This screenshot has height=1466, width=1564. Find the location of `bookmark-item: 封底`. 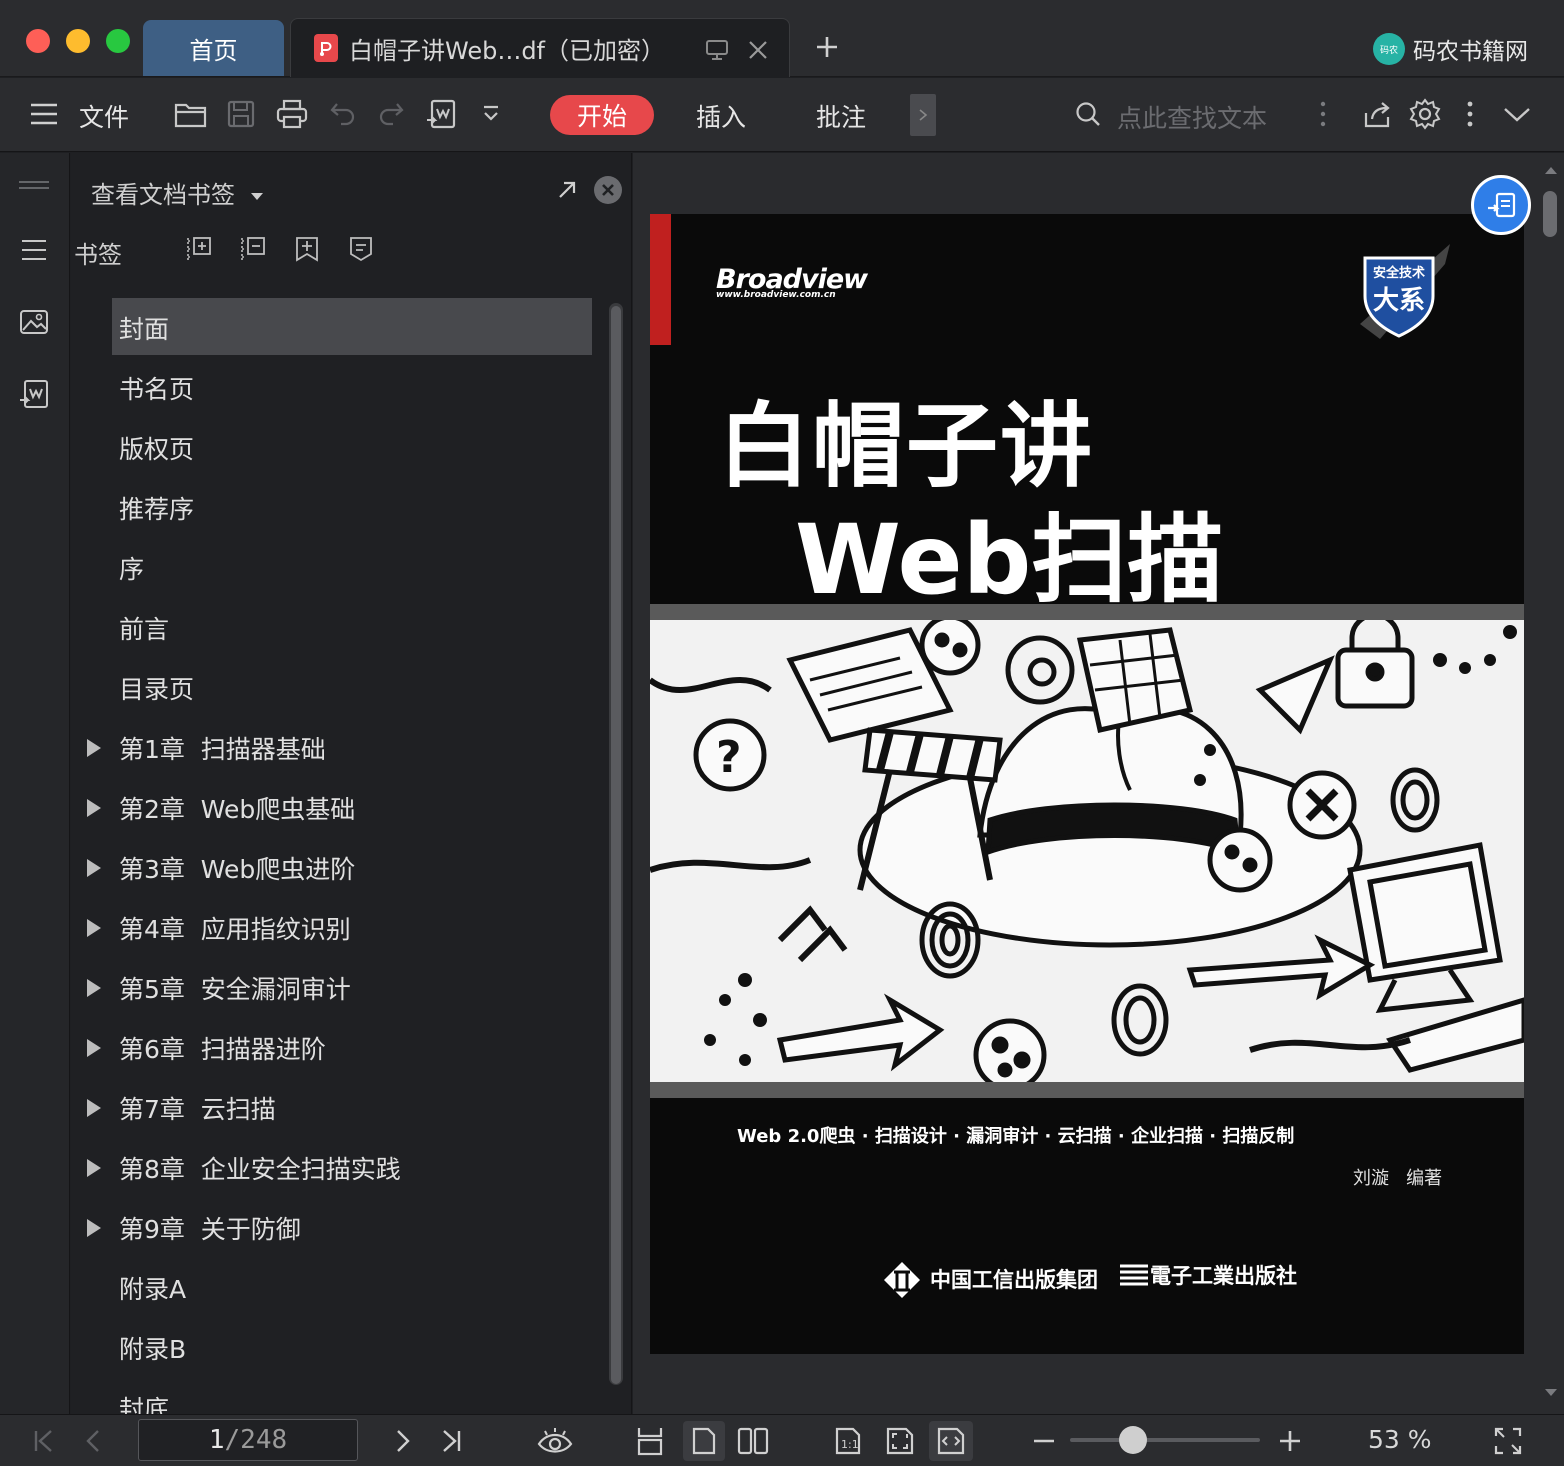

bookmark-item: 封底 is located at coordinates (338, 1396).